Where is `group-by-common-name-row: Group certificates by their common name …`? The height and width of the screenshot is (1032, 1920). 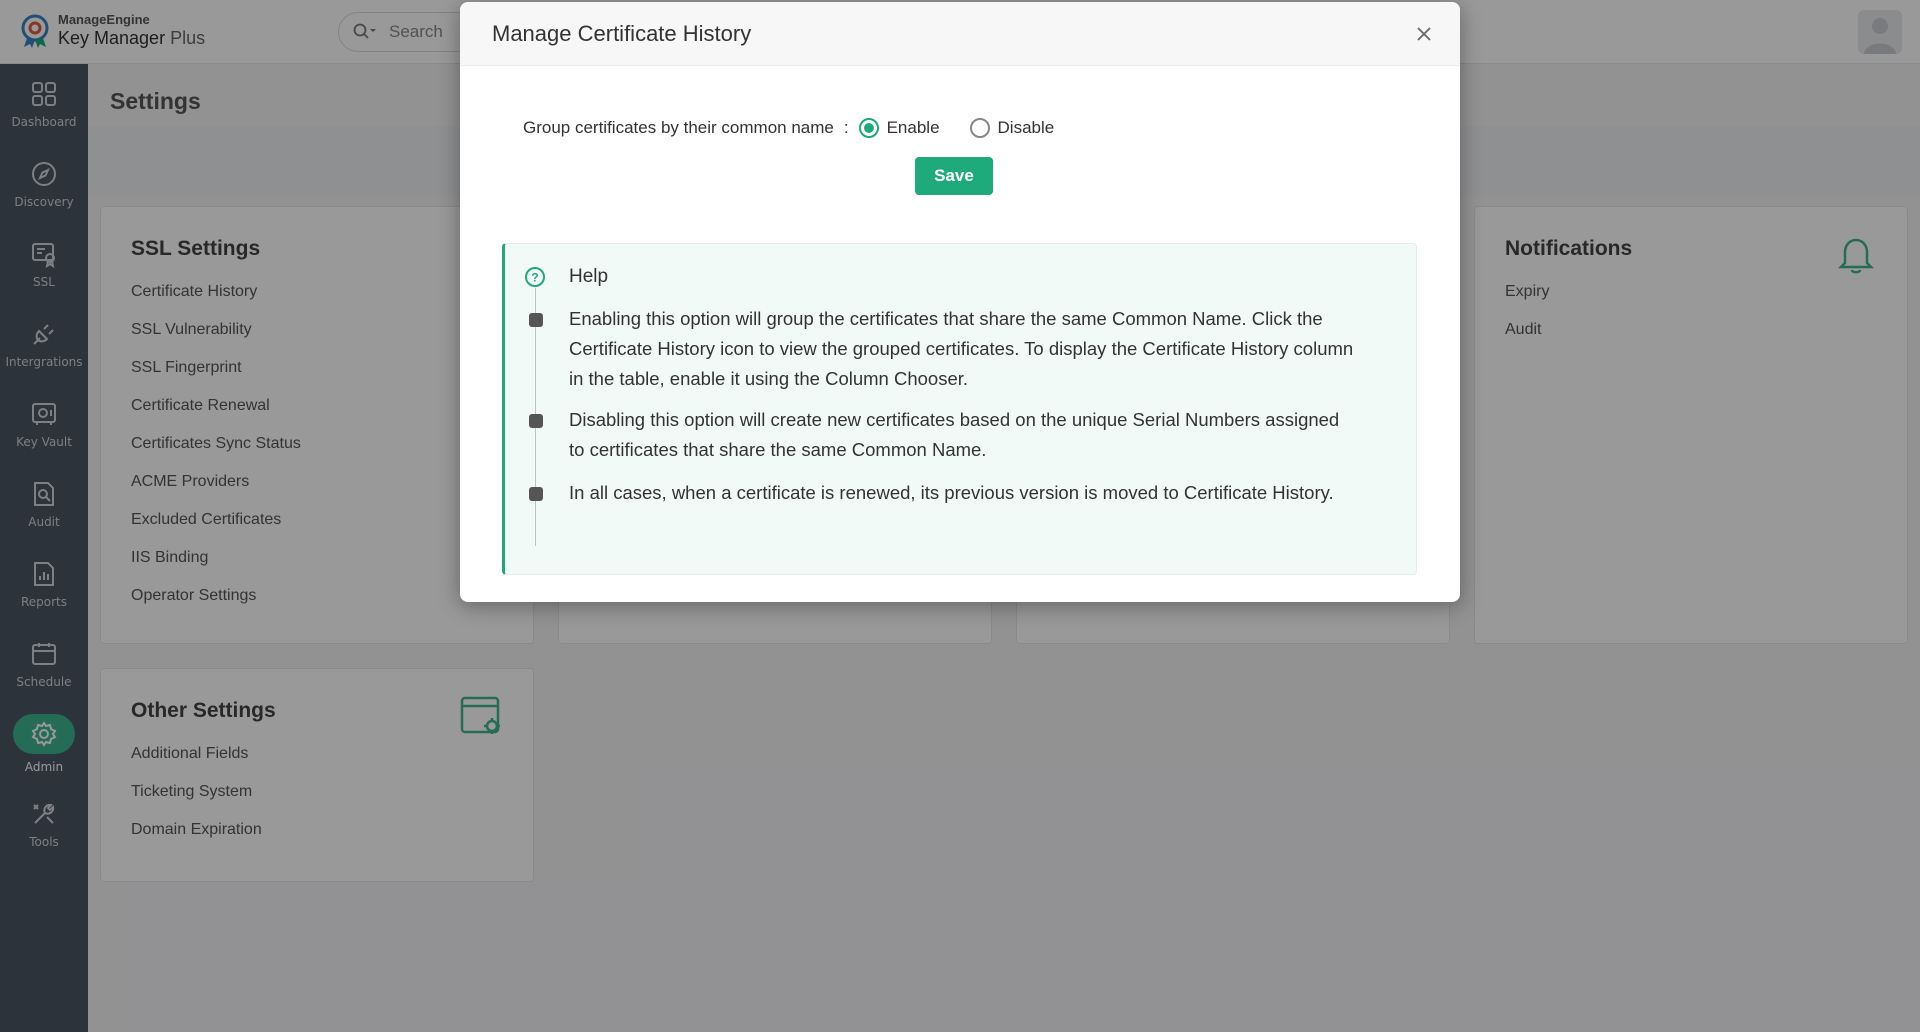
group-by-common-name-row: Group certificates by their common name … is located at coordinates (788, 128).